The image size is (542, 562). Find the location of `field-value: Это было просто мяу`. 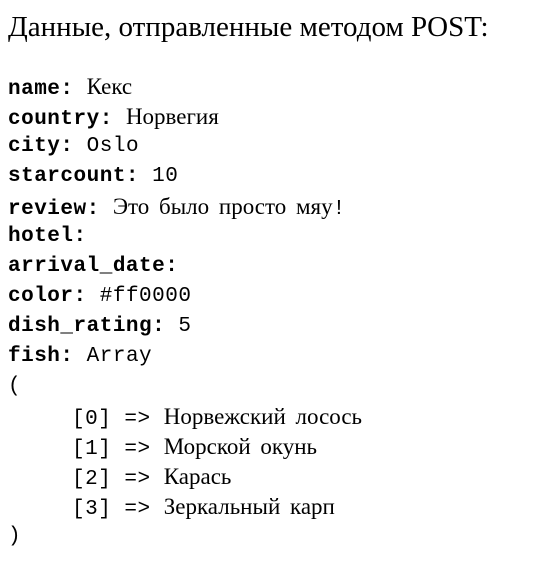

field-value: Это было просто мяу is located at coordinates (222, 206).